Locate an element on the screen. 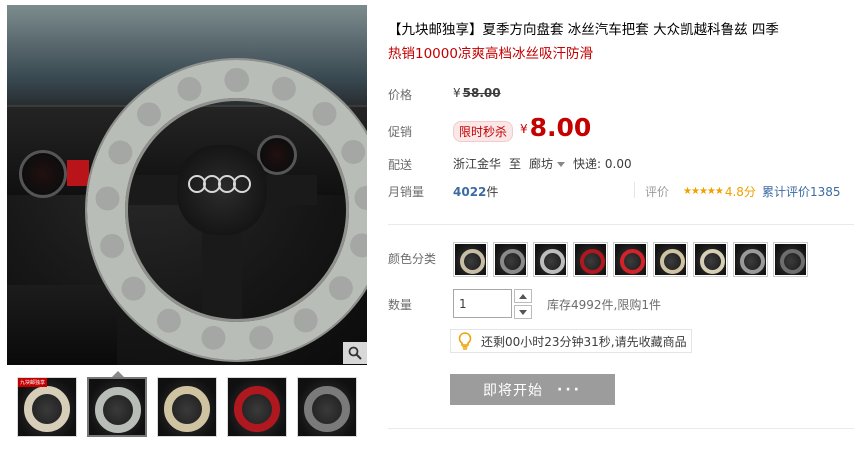 The image size is (854, 451). monthly-sales: 4022件 is located at coordinates (475, 191).